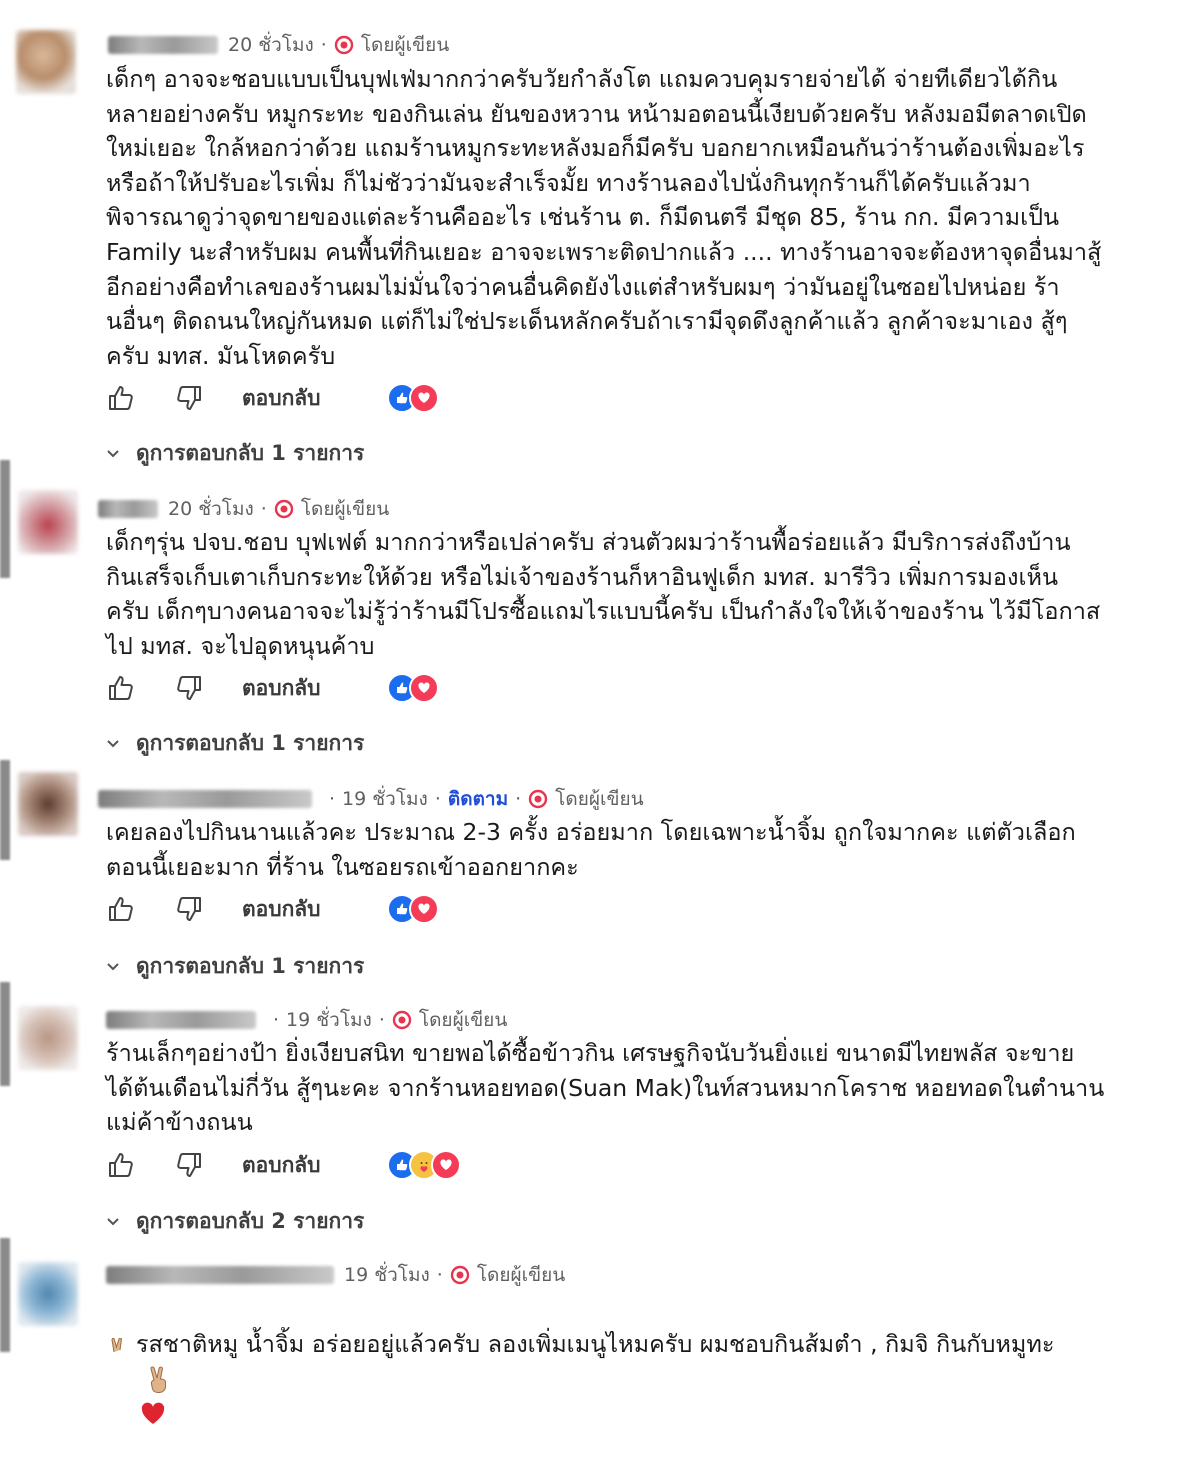  Describe the element at coordinates (335, 1275) in the screenshot. I see `comment-meta: 19 ชั่วโมง · โดยผู้เขียน` at that location.